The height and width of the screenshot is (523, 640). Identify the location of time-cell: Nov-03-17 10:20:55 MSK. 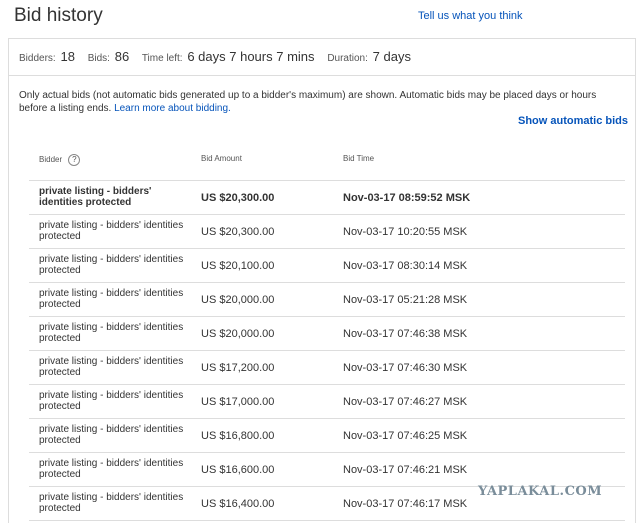
(405, 232).